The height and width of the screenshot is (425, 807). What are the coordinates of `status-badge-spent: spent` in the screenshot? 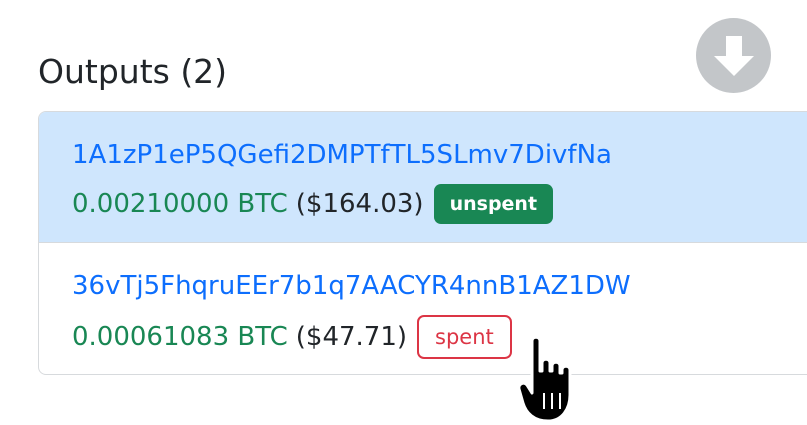 It's located at (464, 337).